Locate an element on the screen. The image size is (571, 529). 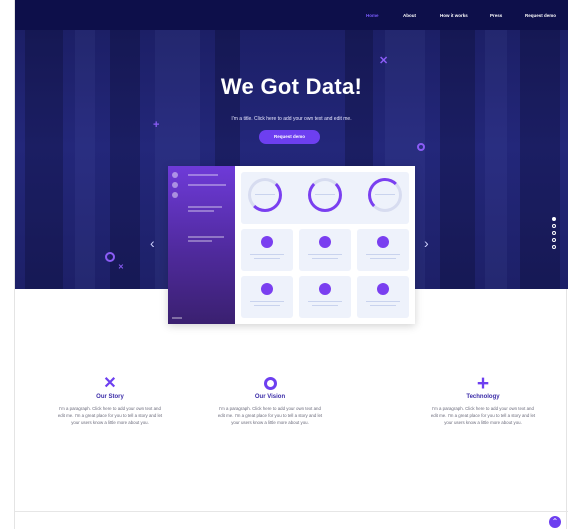
x-mark-icon: ✕ is located at coordinates (110, 383).